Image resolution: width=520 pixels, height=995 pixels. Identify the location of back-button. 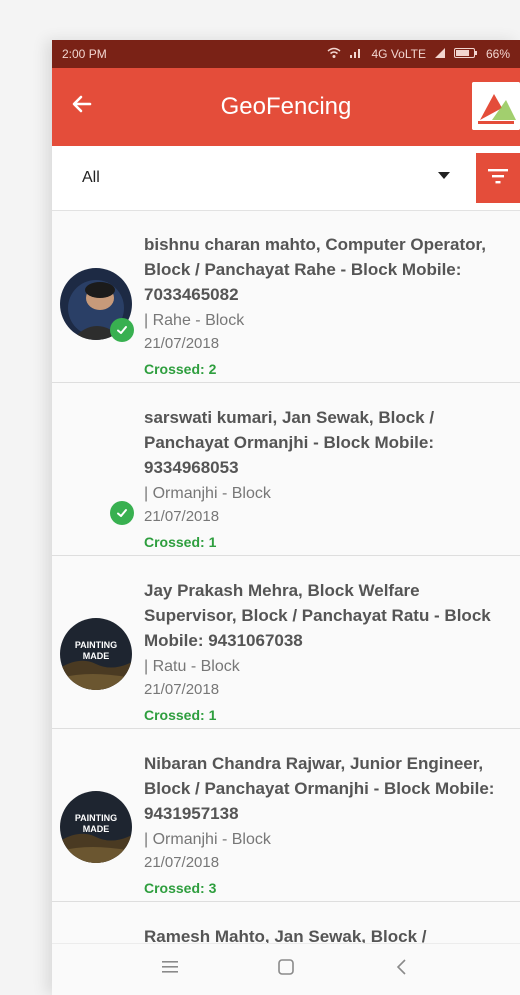
(82, 107).